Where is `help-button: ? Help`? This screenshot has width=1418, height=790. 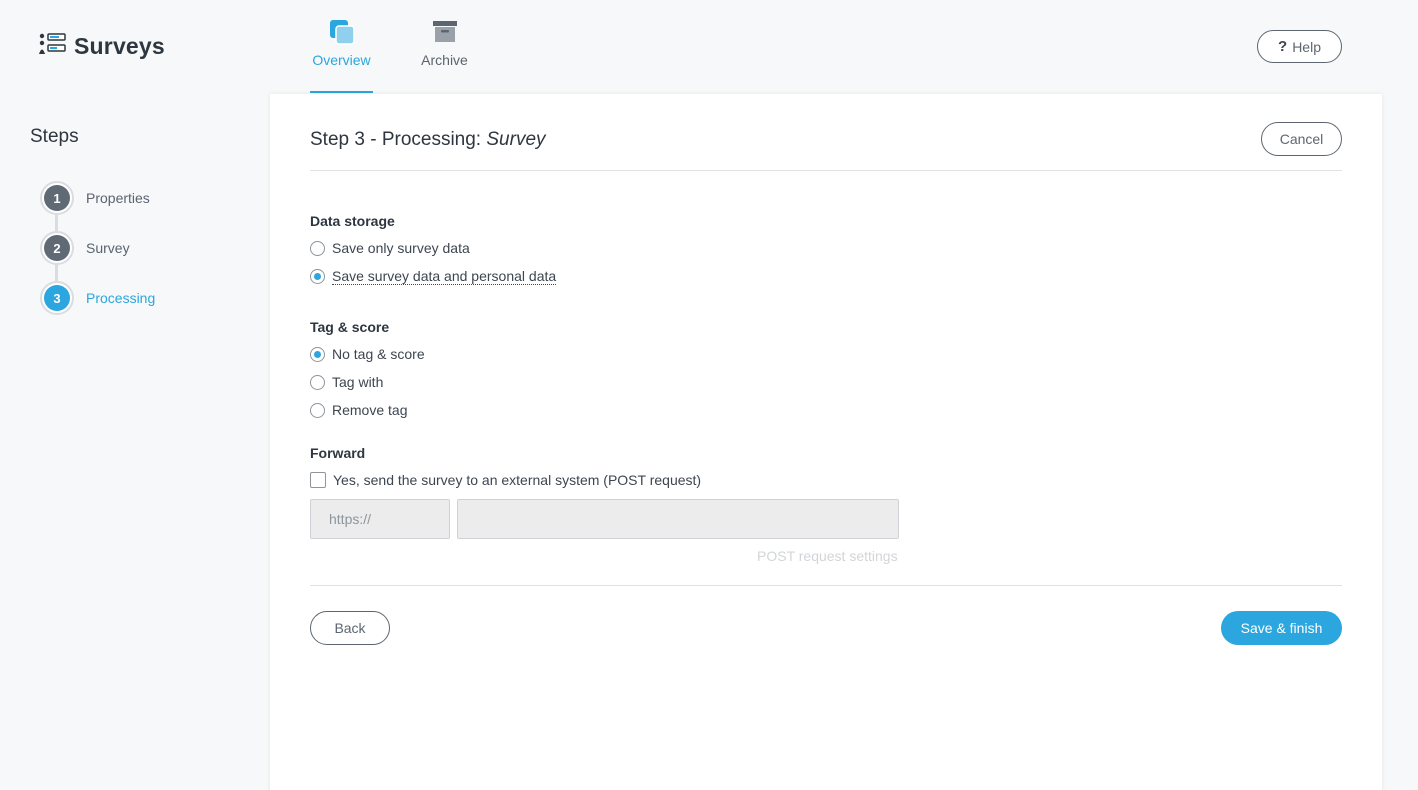 help-button: ? Help is located at coordinates (1299, 46).